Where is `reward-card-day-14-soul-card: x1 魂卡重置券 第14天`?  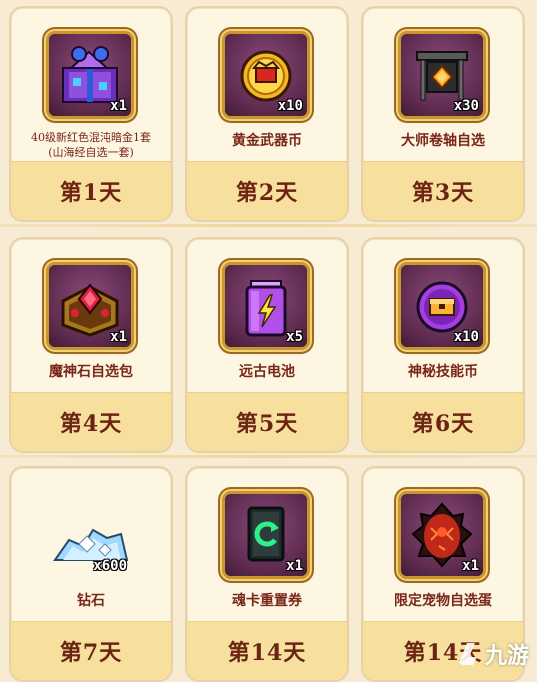 reward-card-day-14-soul-card: x1 魂卡重置券 第14天 is located at coordinates (267, 574).